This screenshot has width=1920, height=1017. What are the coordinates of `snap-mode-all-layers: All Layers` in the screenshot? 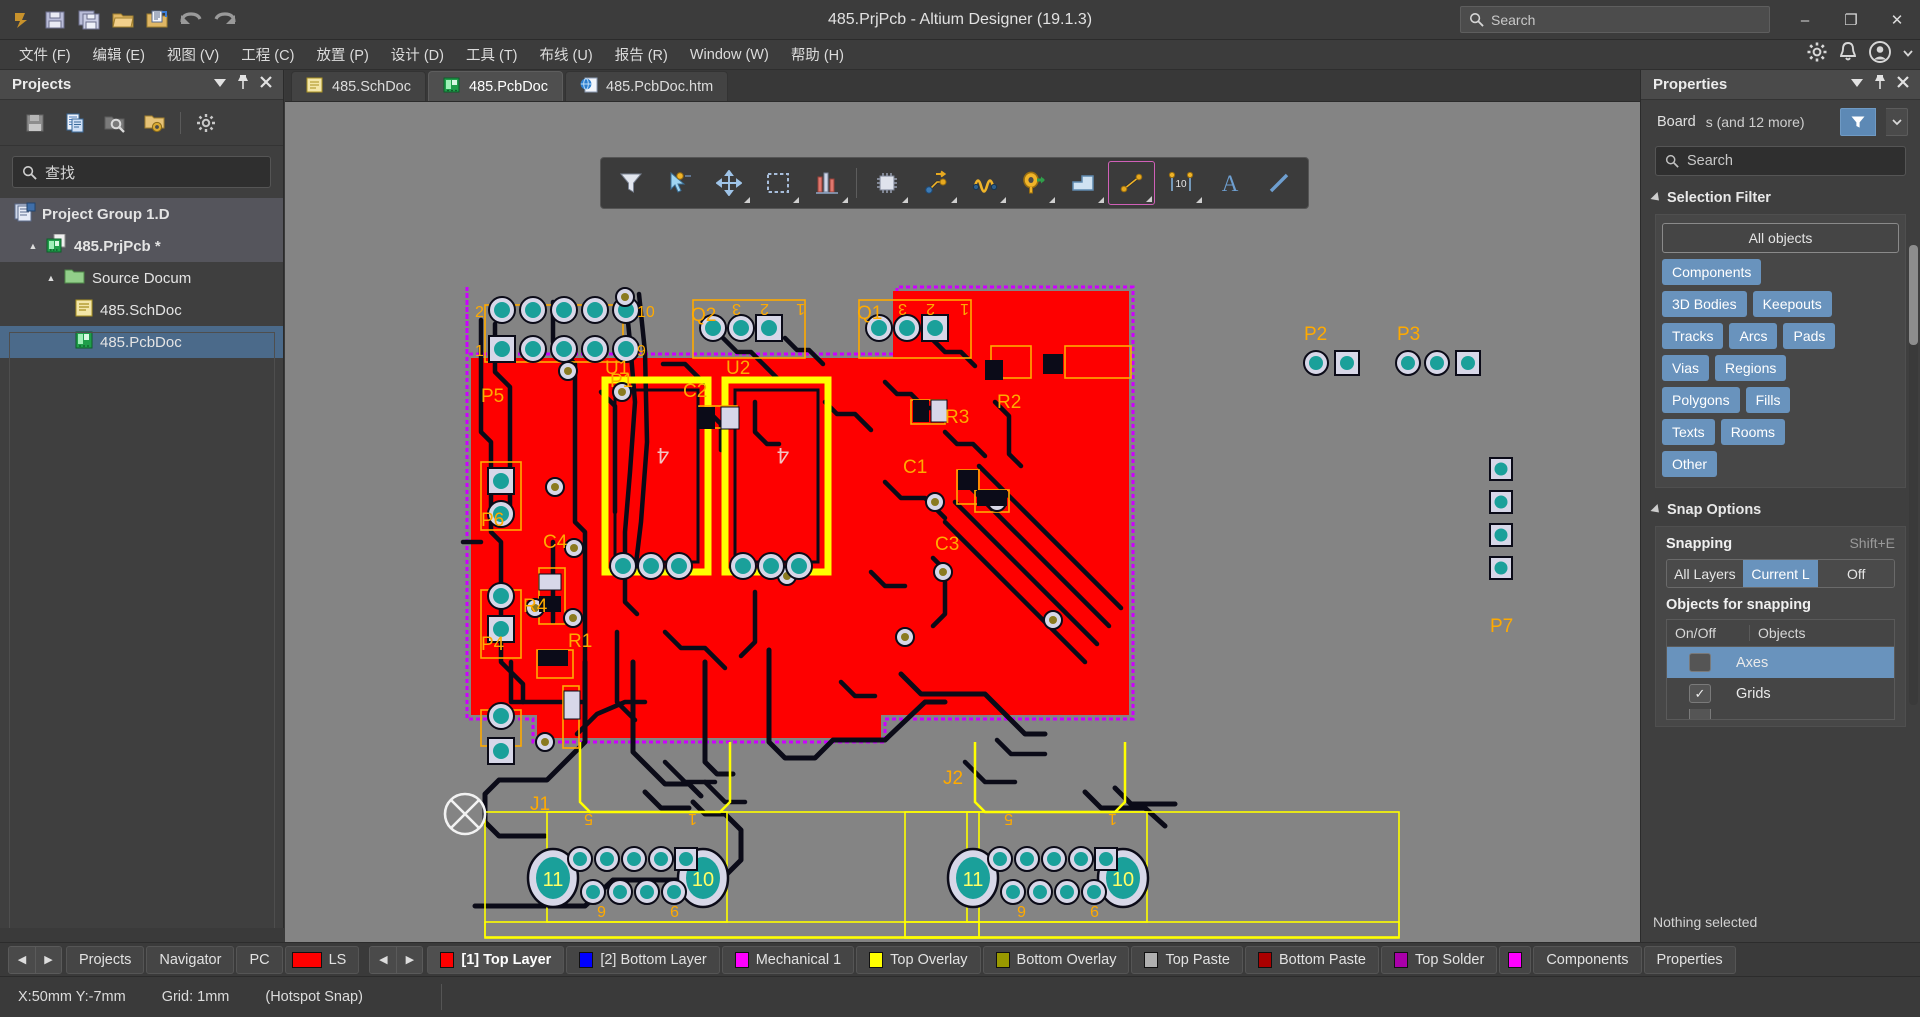 It's located at (1705, 573).